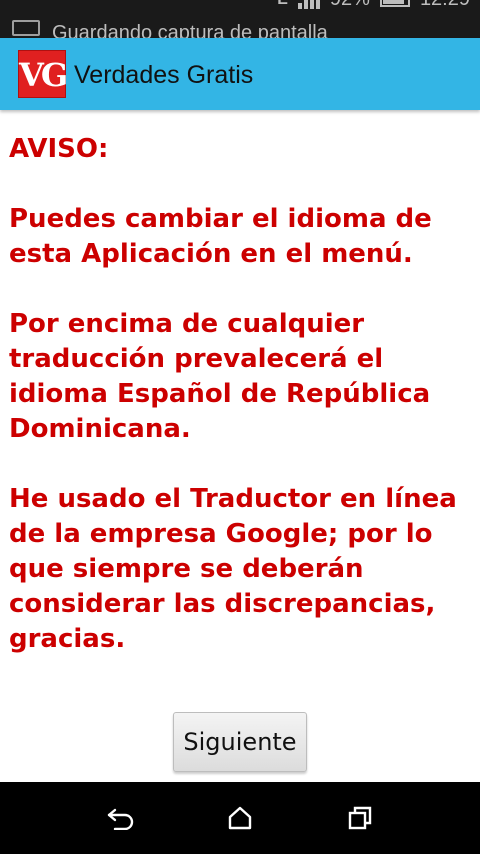 The image size is (480, 854). I want to click on app-title: Verdades Gratis, so click(164, 75).